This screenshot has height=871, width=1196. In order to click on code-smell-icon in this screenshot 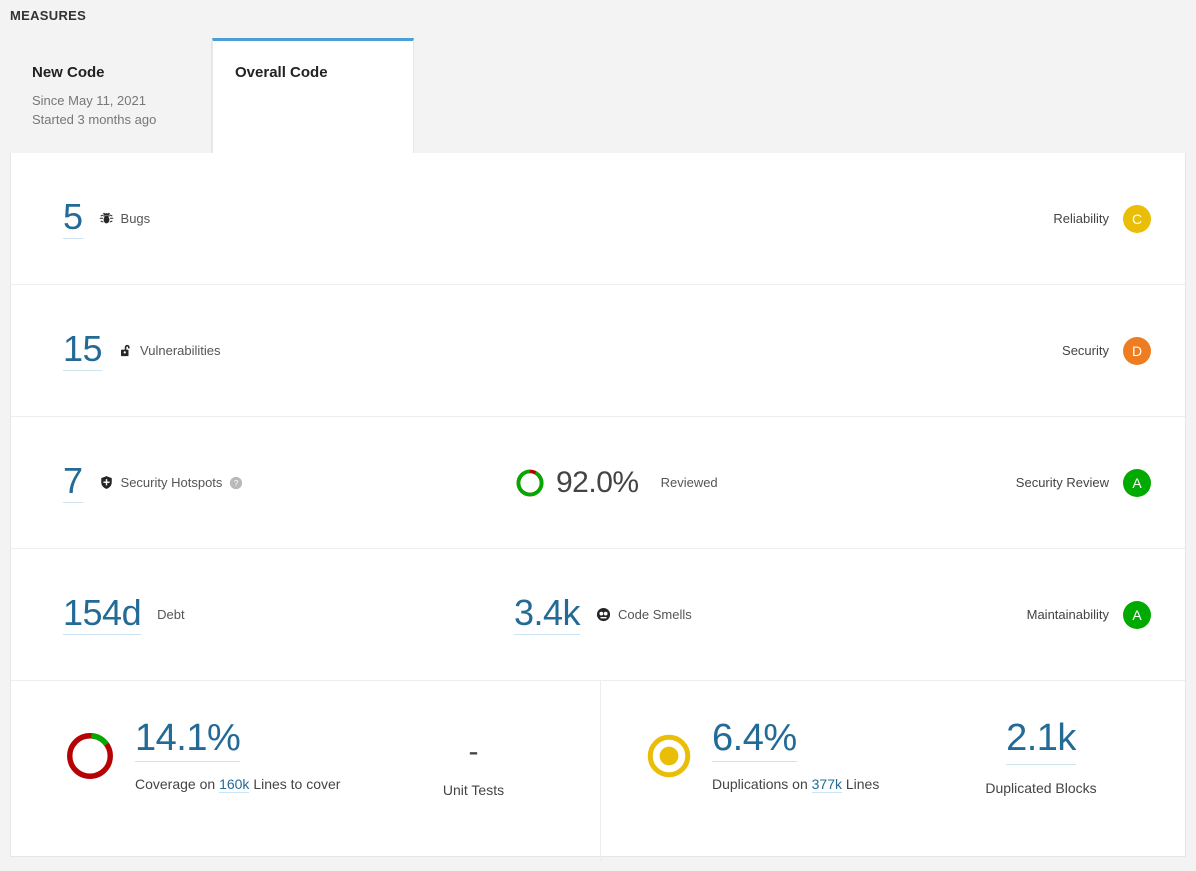, I will do `click(603, 614)`.